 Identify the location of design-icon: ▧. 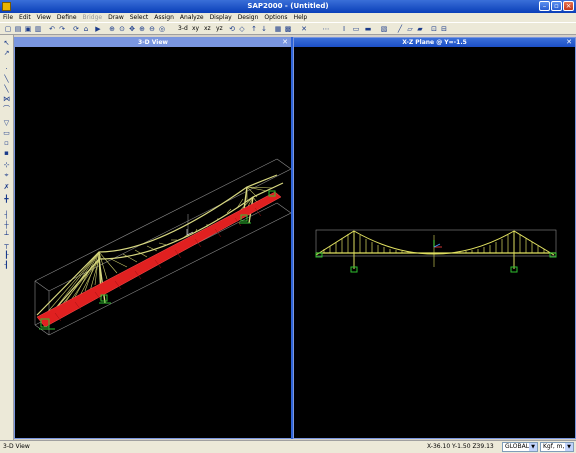
(384, 29).